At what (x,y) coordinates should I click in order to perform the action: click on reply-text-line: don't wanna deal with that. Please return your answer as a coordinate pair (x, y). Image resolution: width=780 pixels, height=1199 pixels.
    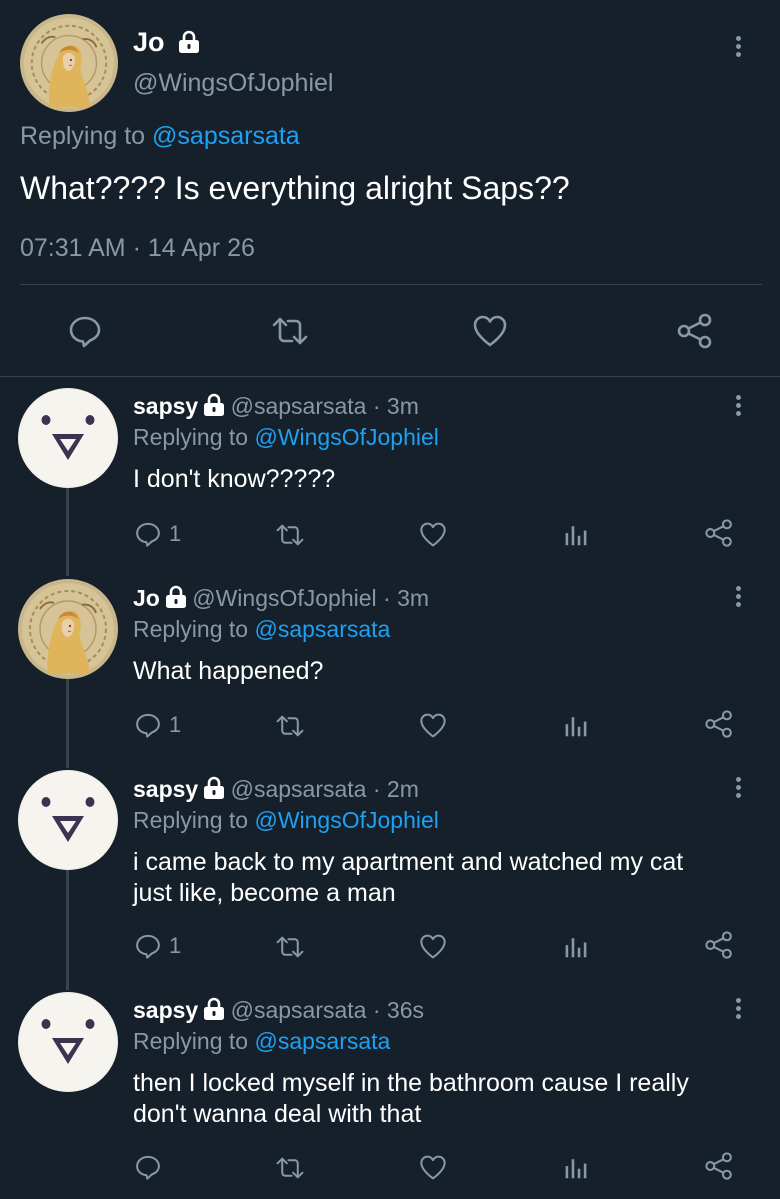
    Looking at the image, I should click on (277, 1114).